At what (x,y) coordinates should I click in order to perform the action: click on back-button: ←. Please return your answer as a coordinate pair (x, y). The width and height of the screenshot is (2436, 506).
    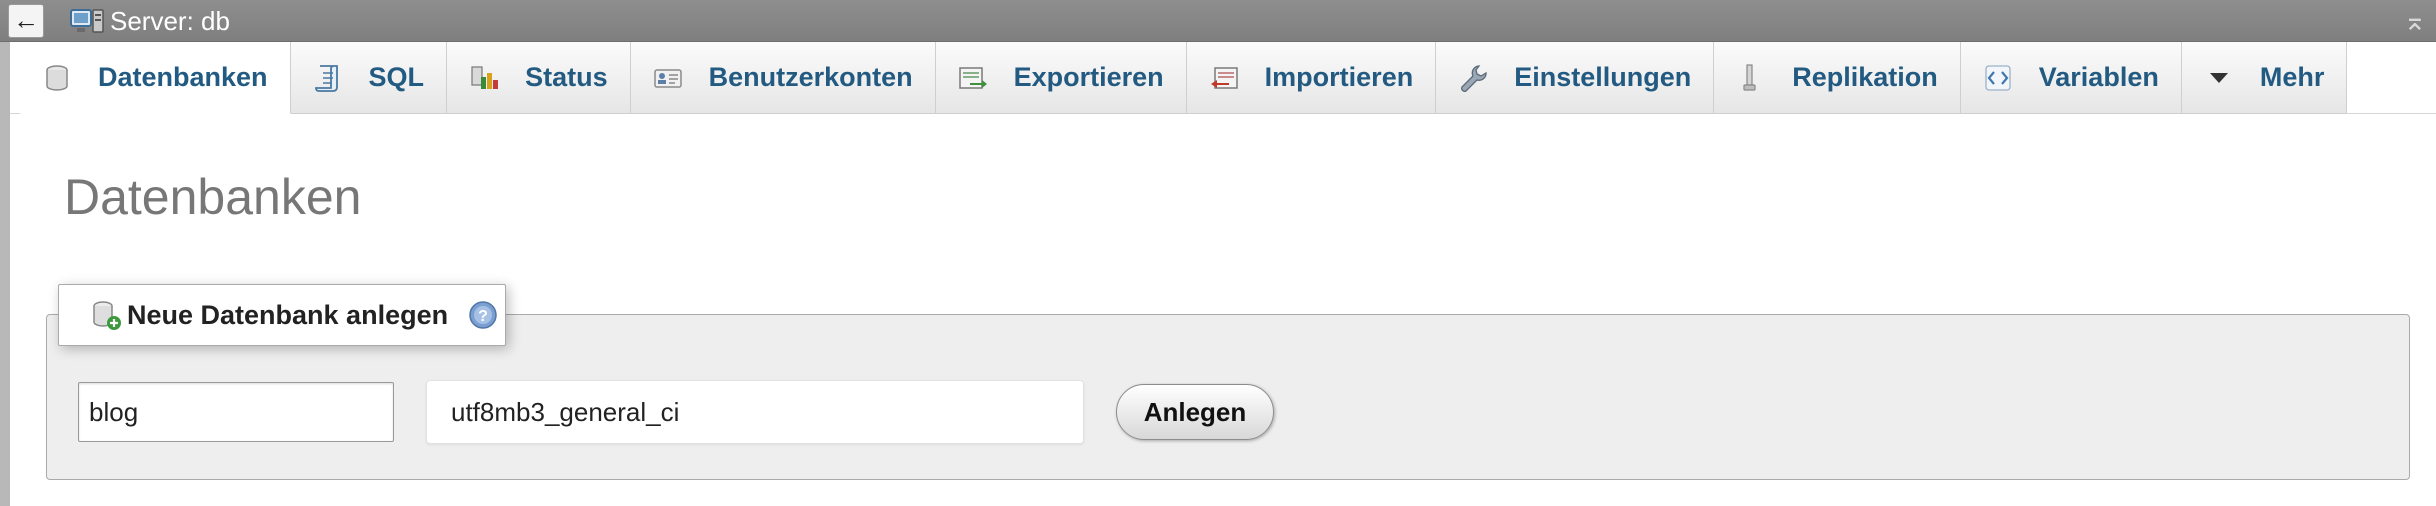
    Looking at the image, I should click on (26, 21).